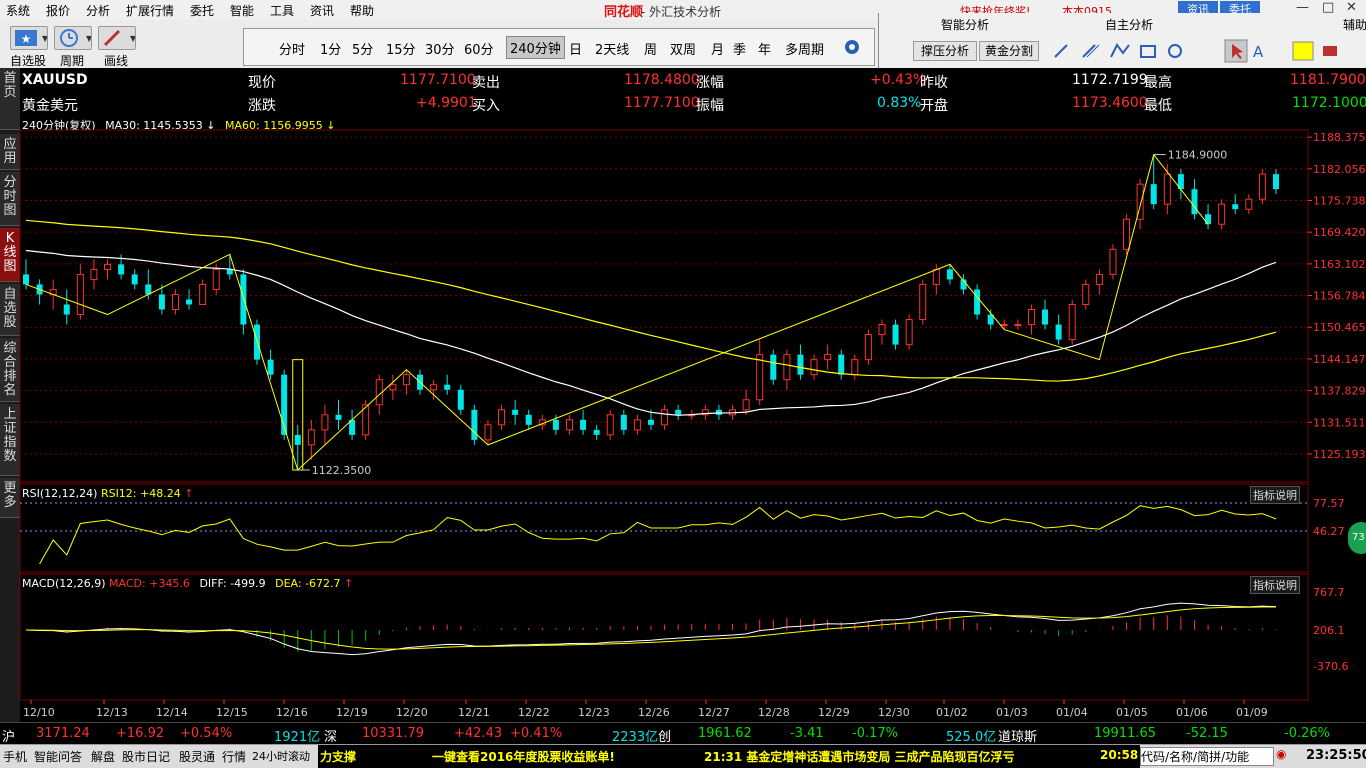  Describe the element at coordinates (971, 737) in the screenshot. I see `status-item-14: 525.0亿` at that location.